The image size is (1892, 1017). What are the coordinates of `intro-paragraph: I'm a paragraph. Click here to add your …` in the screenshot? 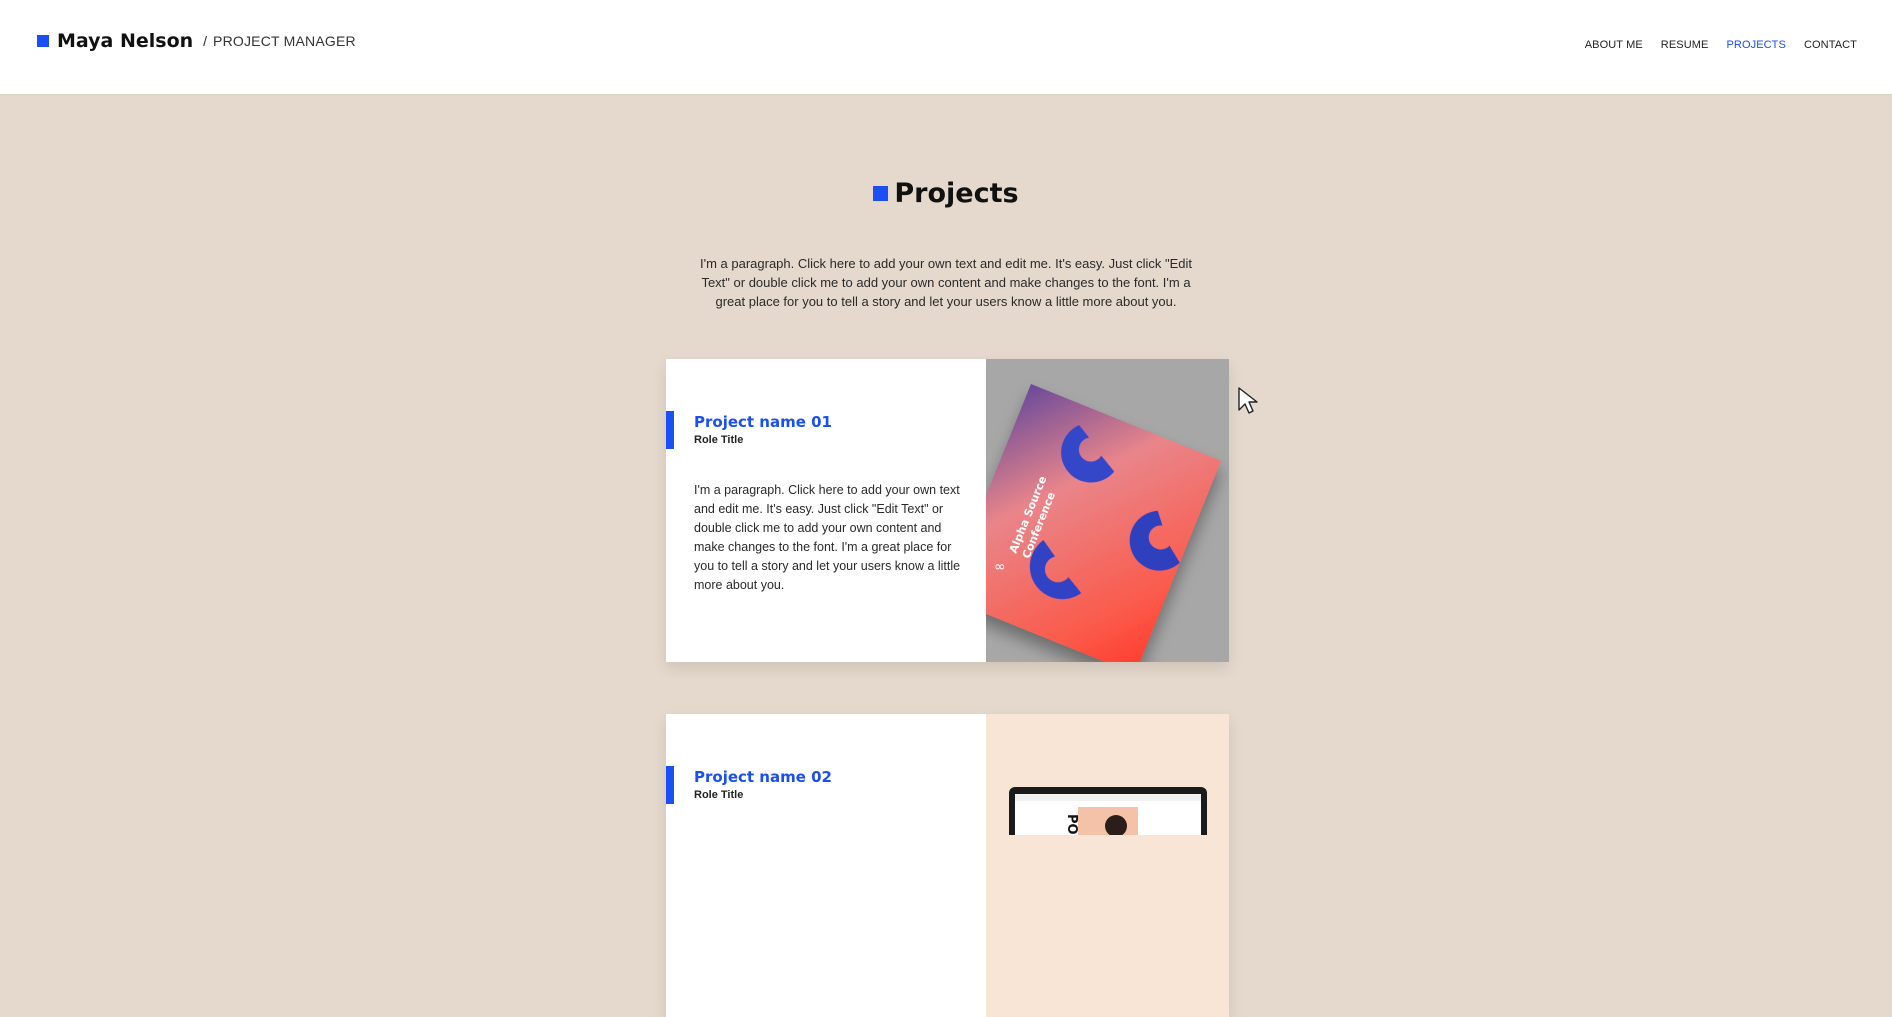 It's located at (946, 282).